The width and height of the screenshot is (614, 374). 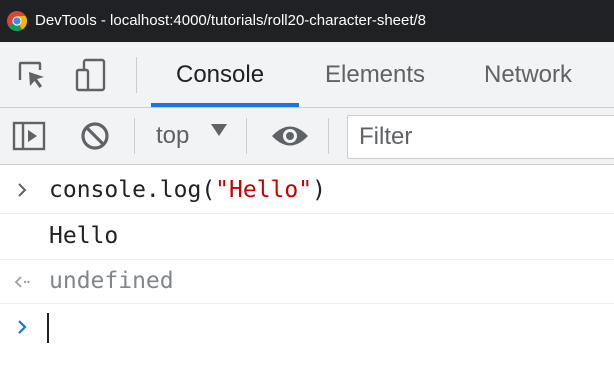 What do you see at coordinates (375, 74) in the screenshot?
I see `tab-elements: Elements` at bounding box center [375, 74].